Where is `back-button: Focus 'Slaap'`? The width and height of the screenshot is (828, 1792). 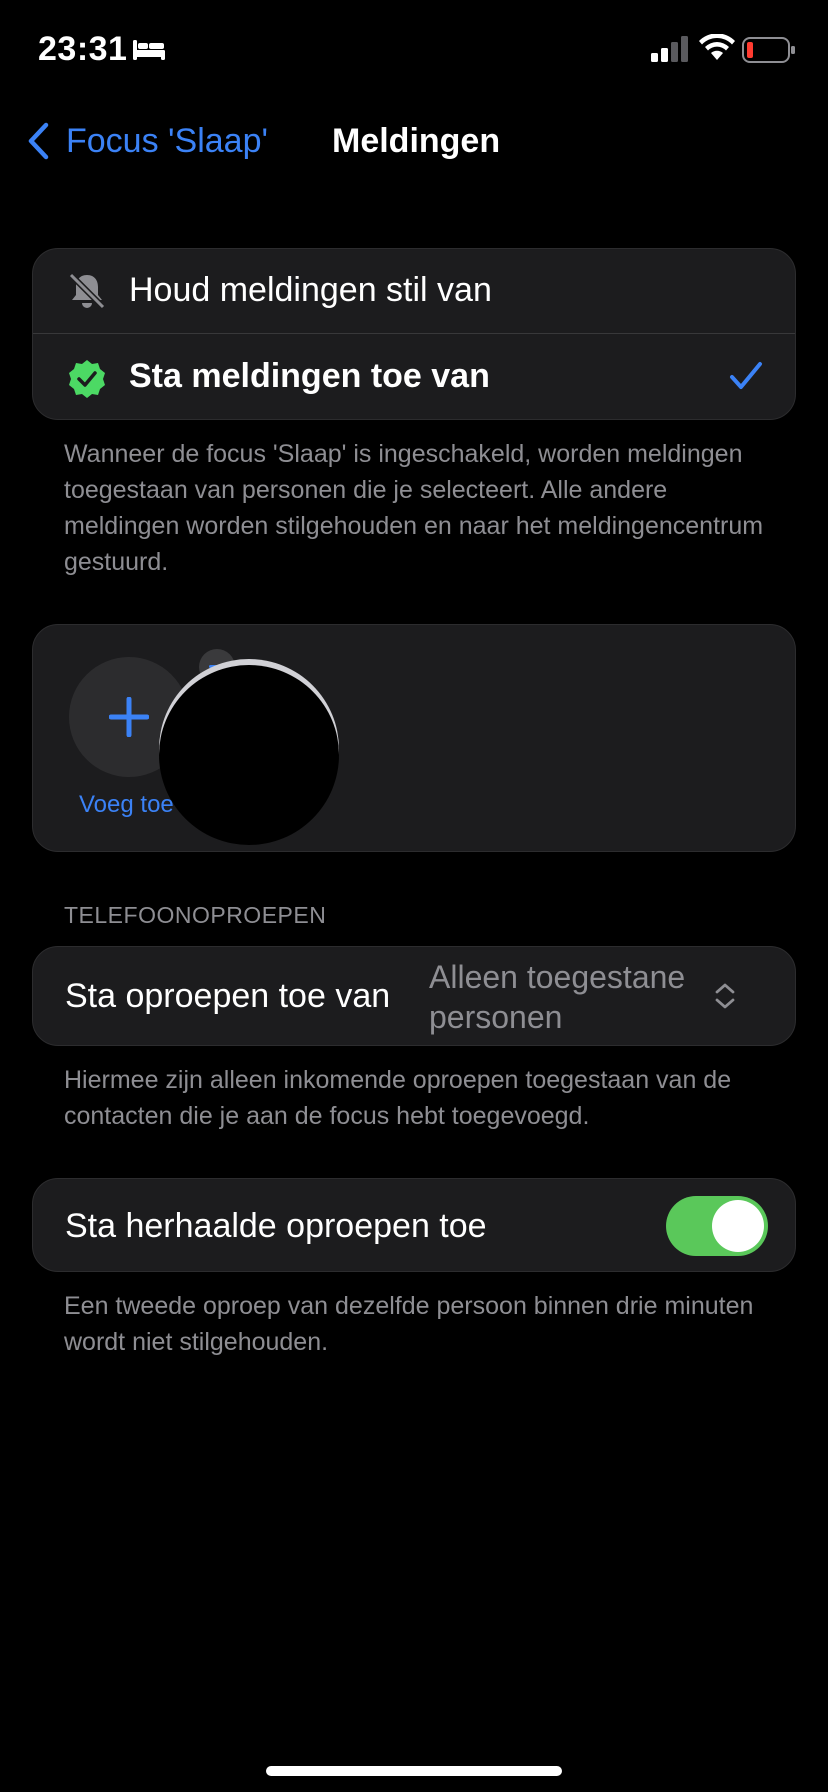 back-button: Focus 'Slaap' is located at coordinates (167, 141).